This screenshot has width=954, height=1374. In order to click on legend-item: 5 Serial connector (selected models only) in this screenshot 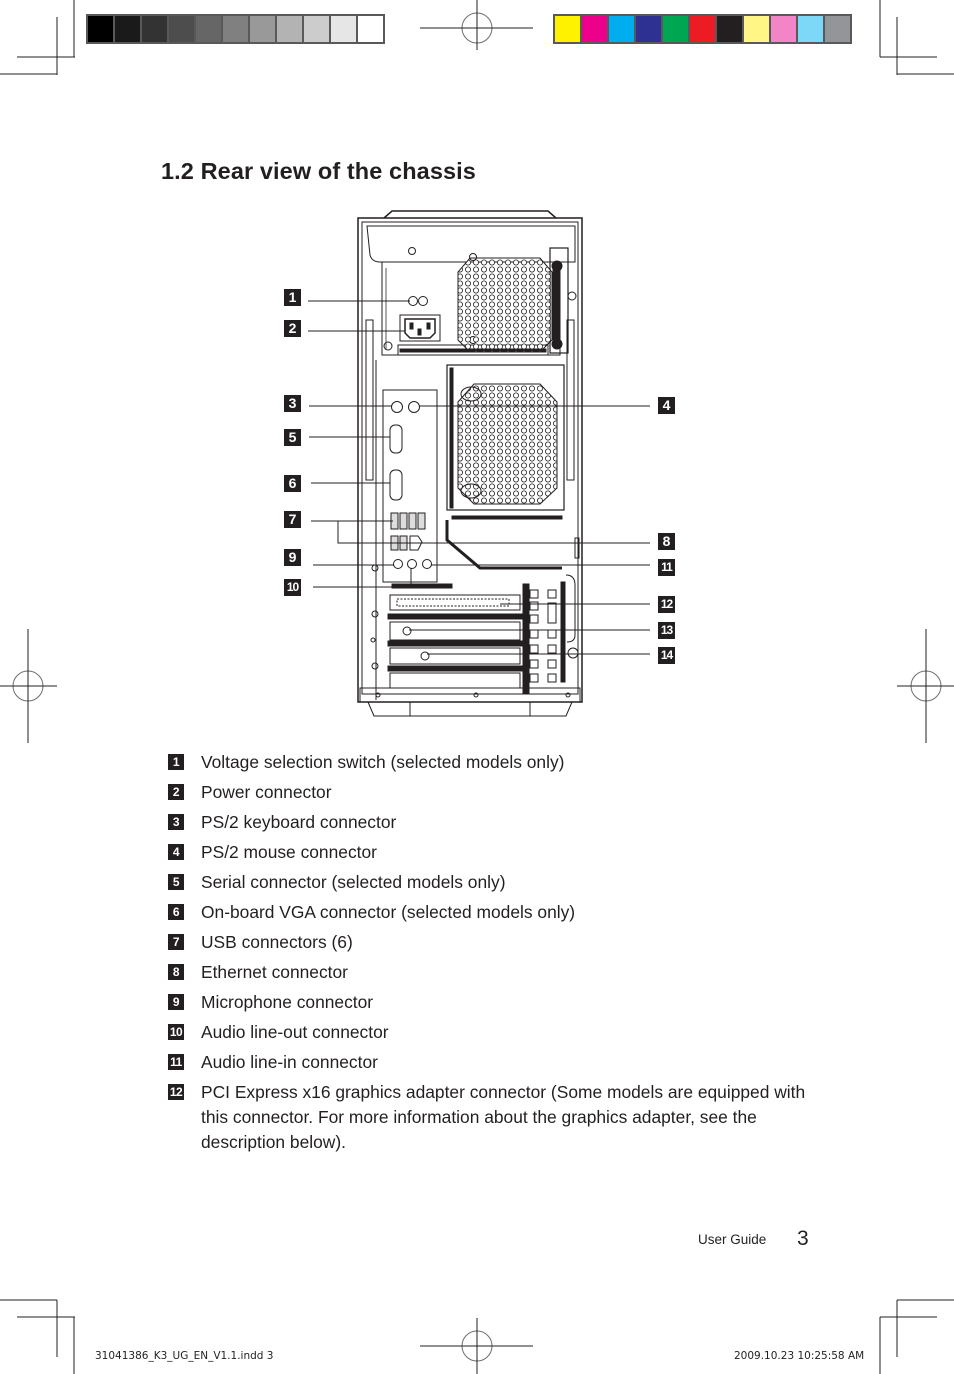, I will do `click(498, 885)`.